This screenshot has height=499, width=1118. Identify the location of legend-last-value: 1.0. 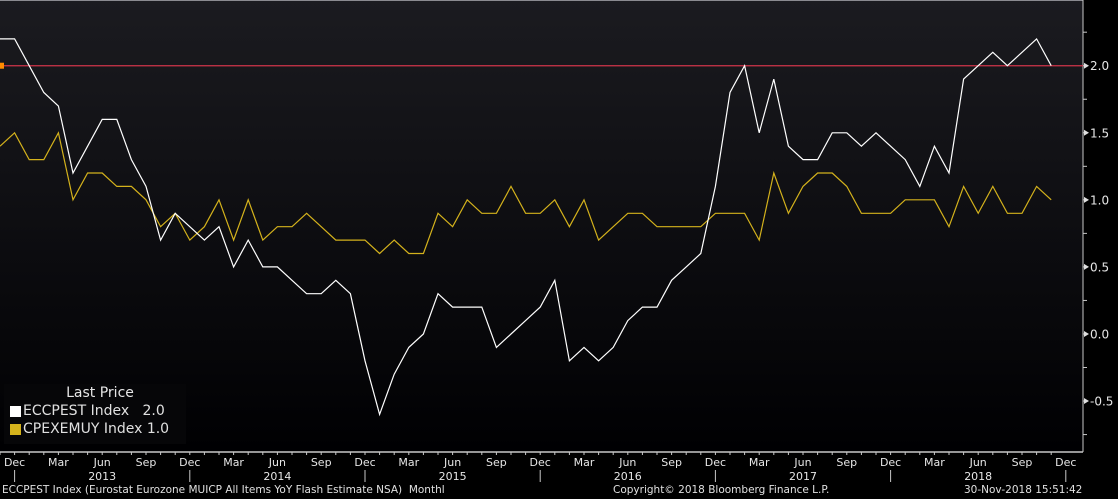
(158, 429).